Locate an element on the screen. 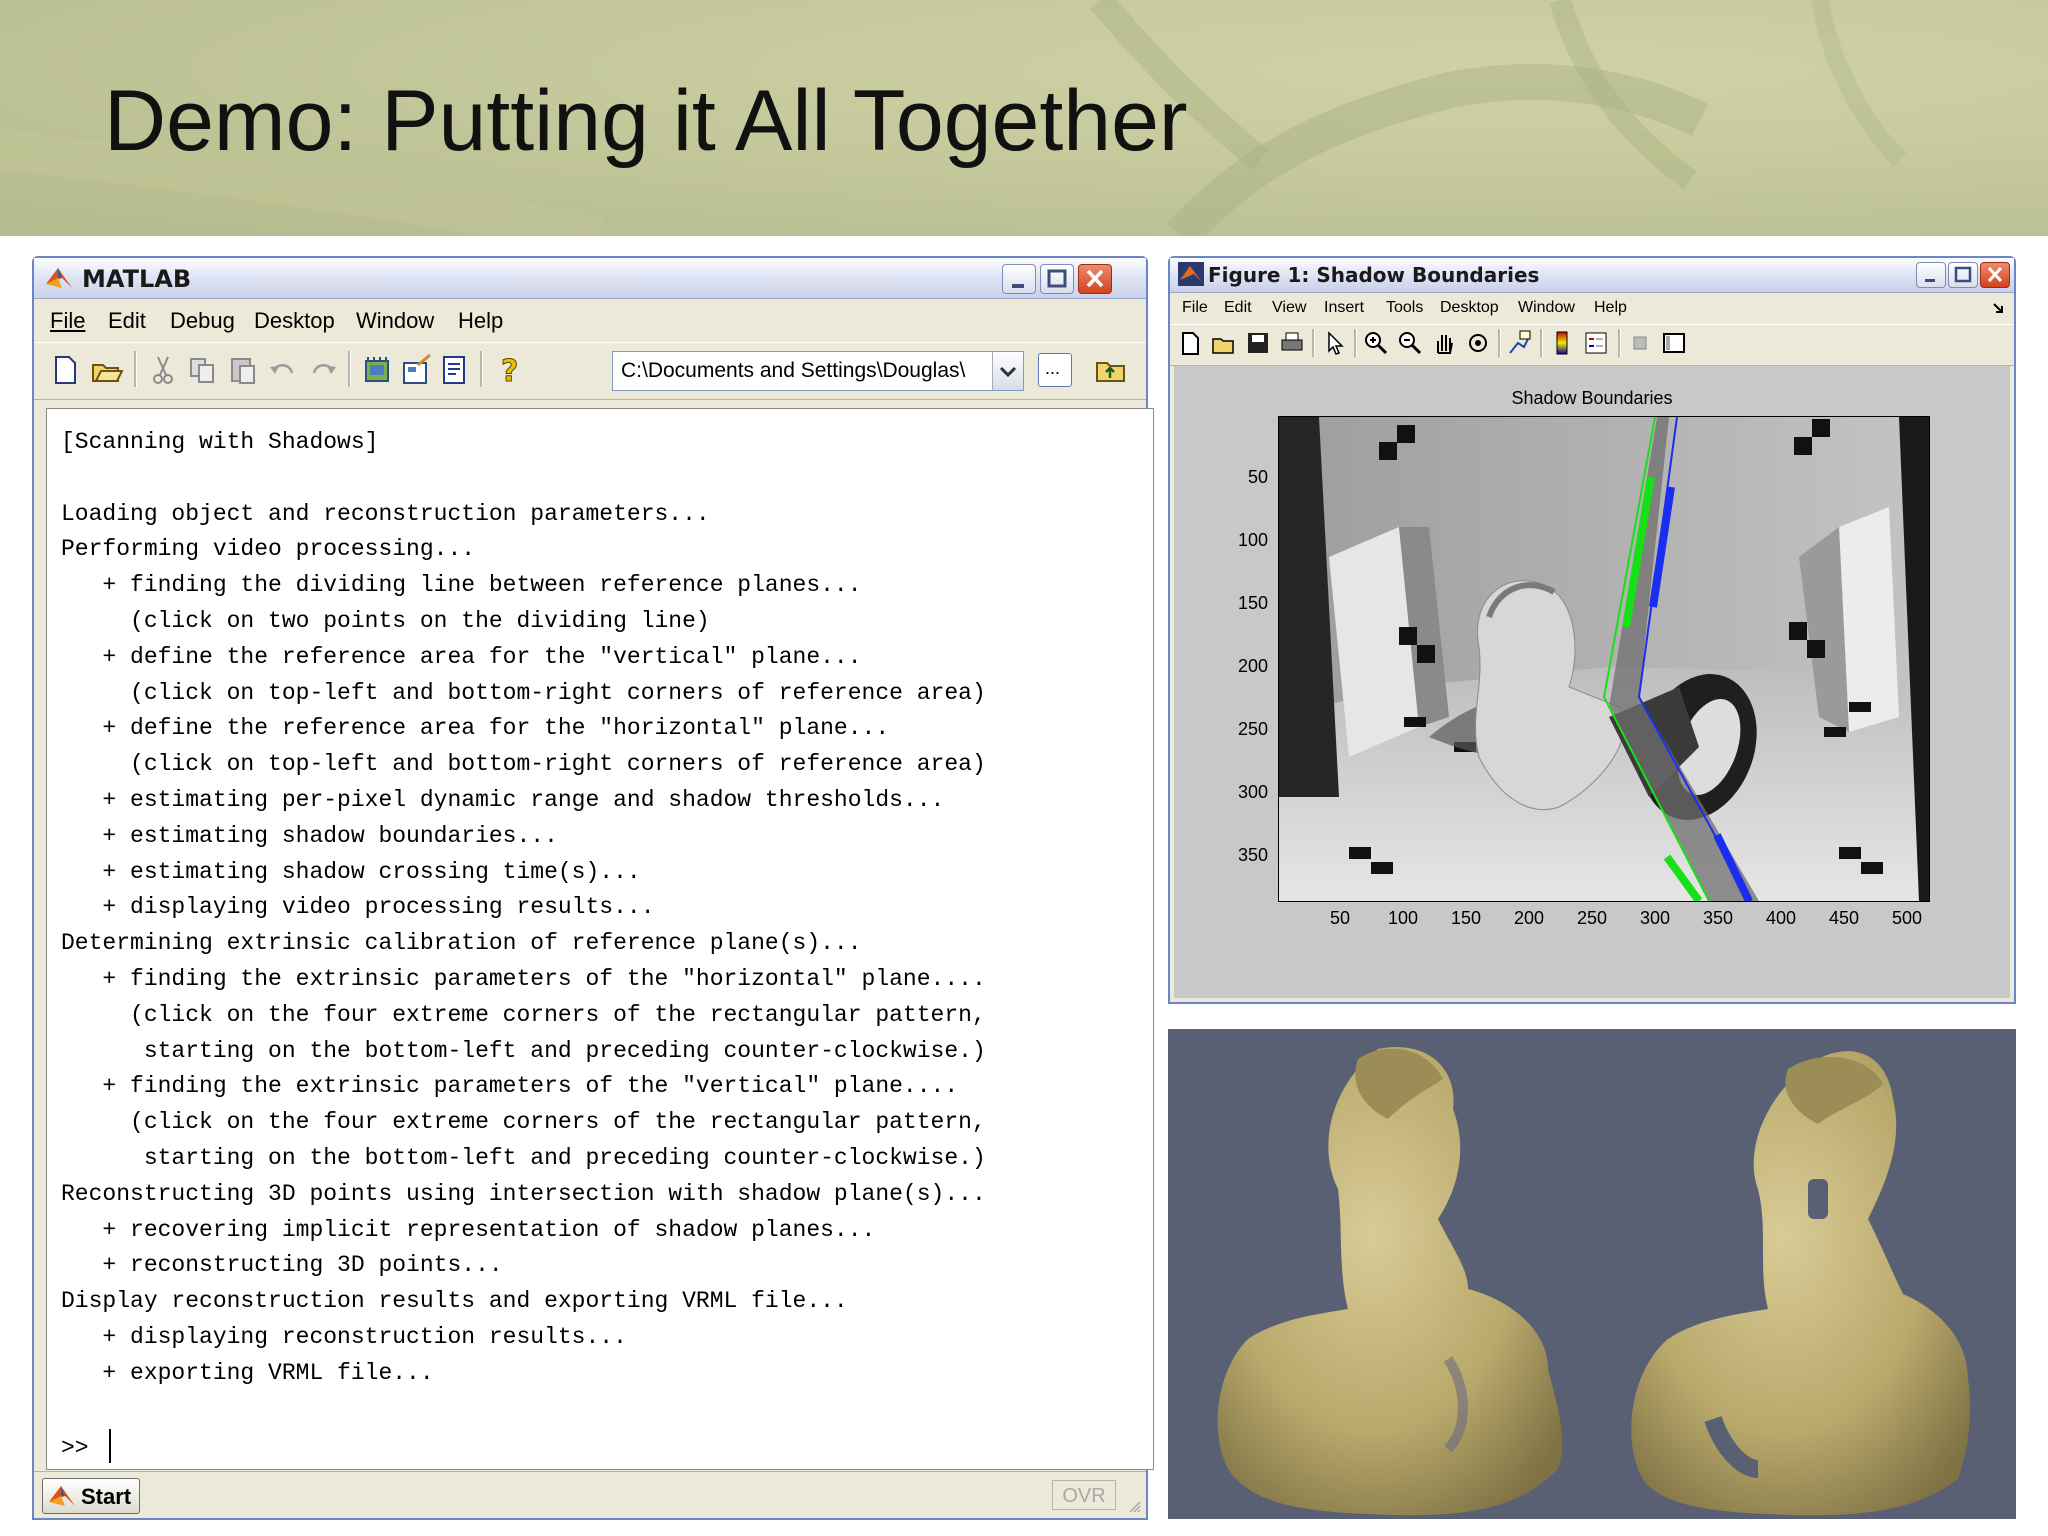  guide-button is located at coordinates (417, 370).